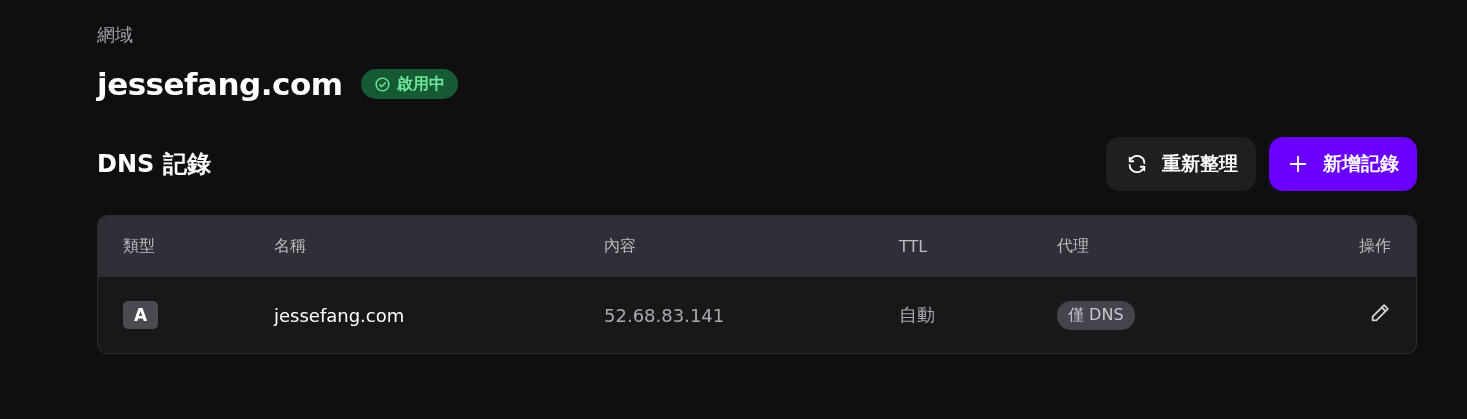 Image resolution: width=1467 pixels, height=419 pixels. I want to click on refresh-icon, so click(1137, 164).